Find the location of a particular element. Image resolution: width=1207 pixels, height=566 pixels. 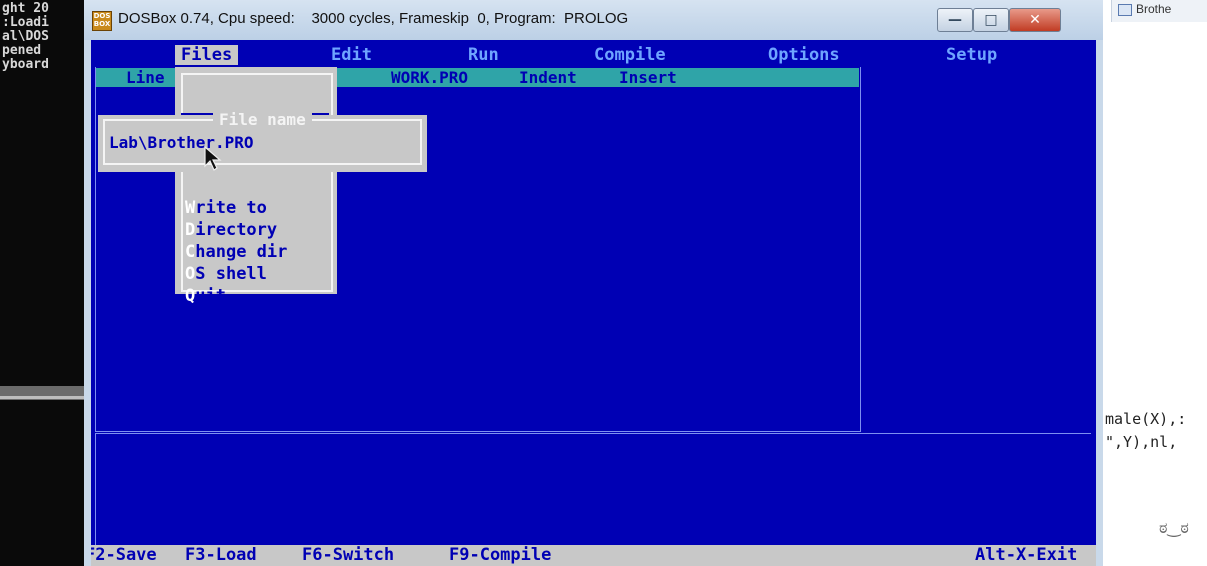

menu-item-change-dir: Change dir is located at coordinates (236, 252).